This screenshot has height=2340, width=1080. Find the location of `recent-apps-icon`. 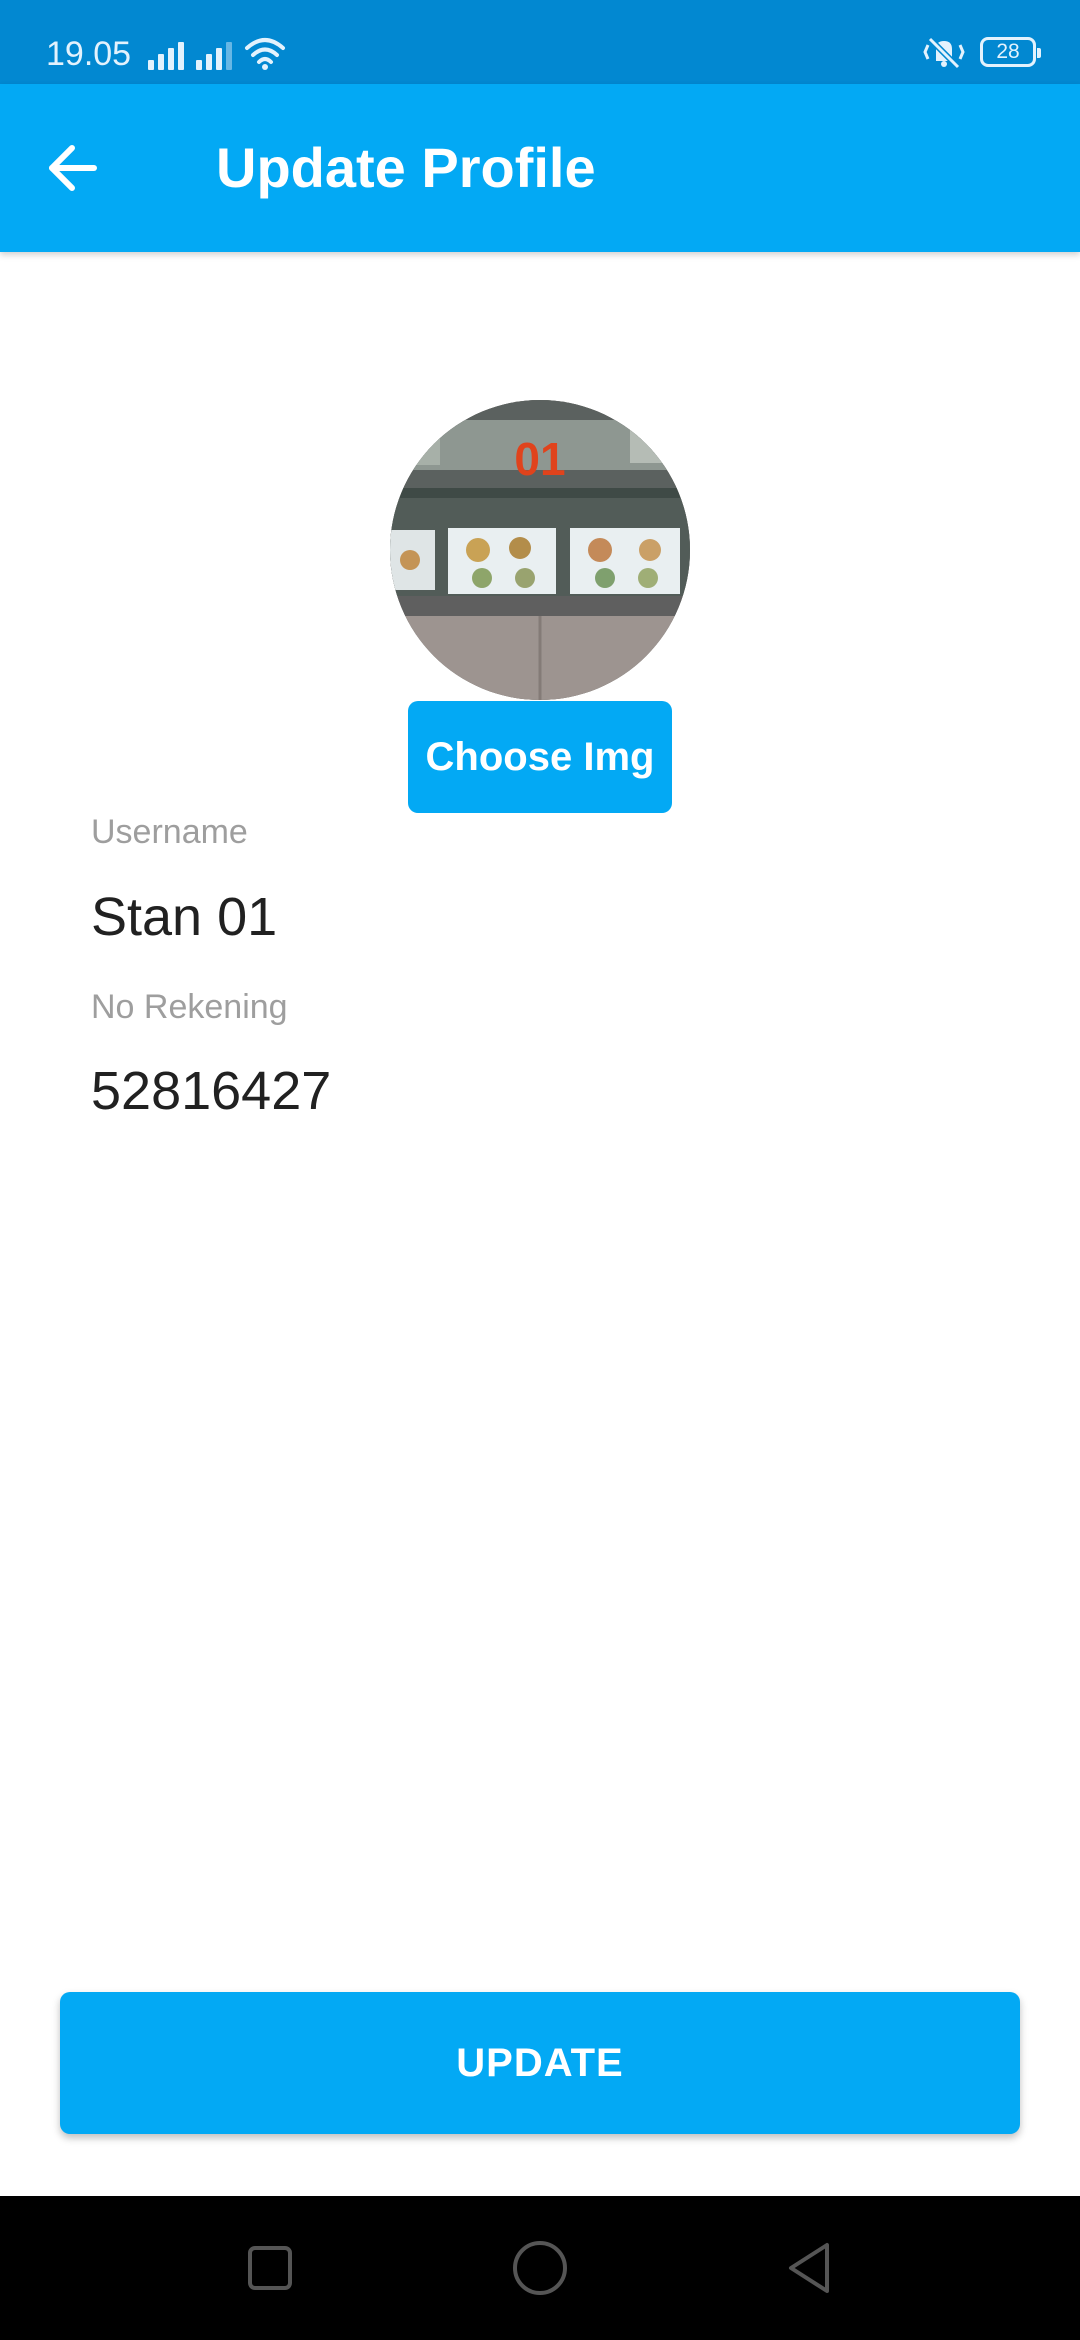

recent-apps-icon is located at coordinates (270, 2268).